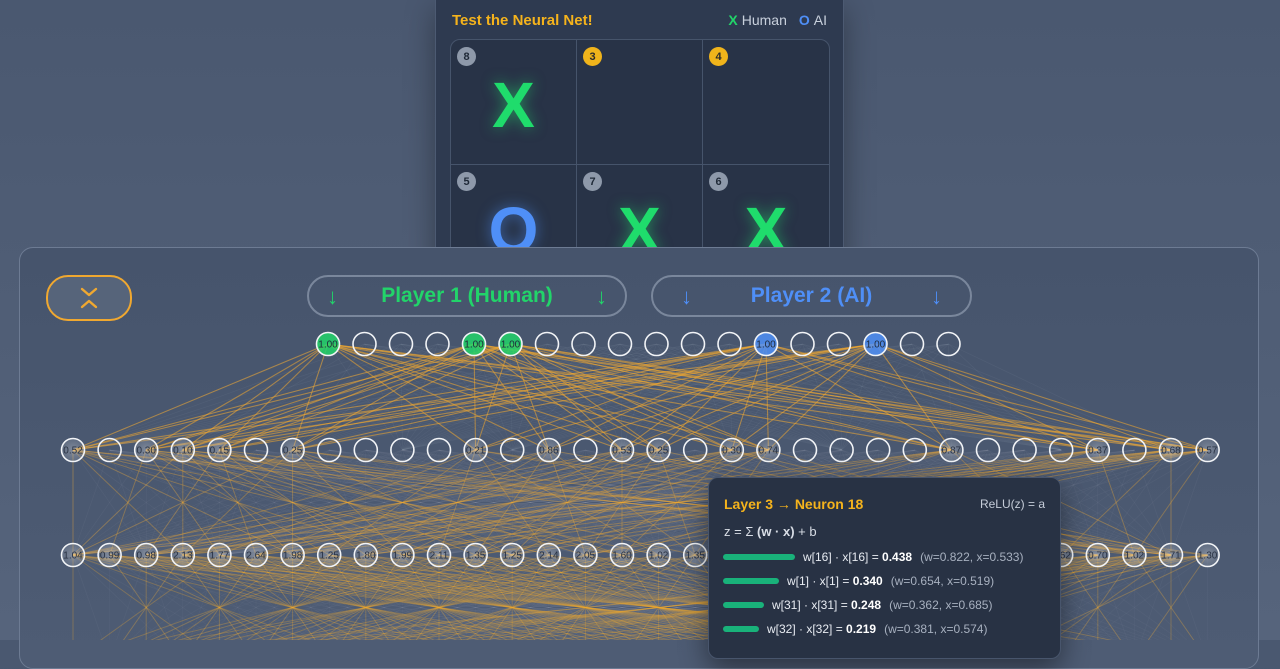 This screenshot has height=669, width=1280. Describe the element at coordinates (739, 531) in the screenshot. I see `formula-sum: z = Σ` at that location.